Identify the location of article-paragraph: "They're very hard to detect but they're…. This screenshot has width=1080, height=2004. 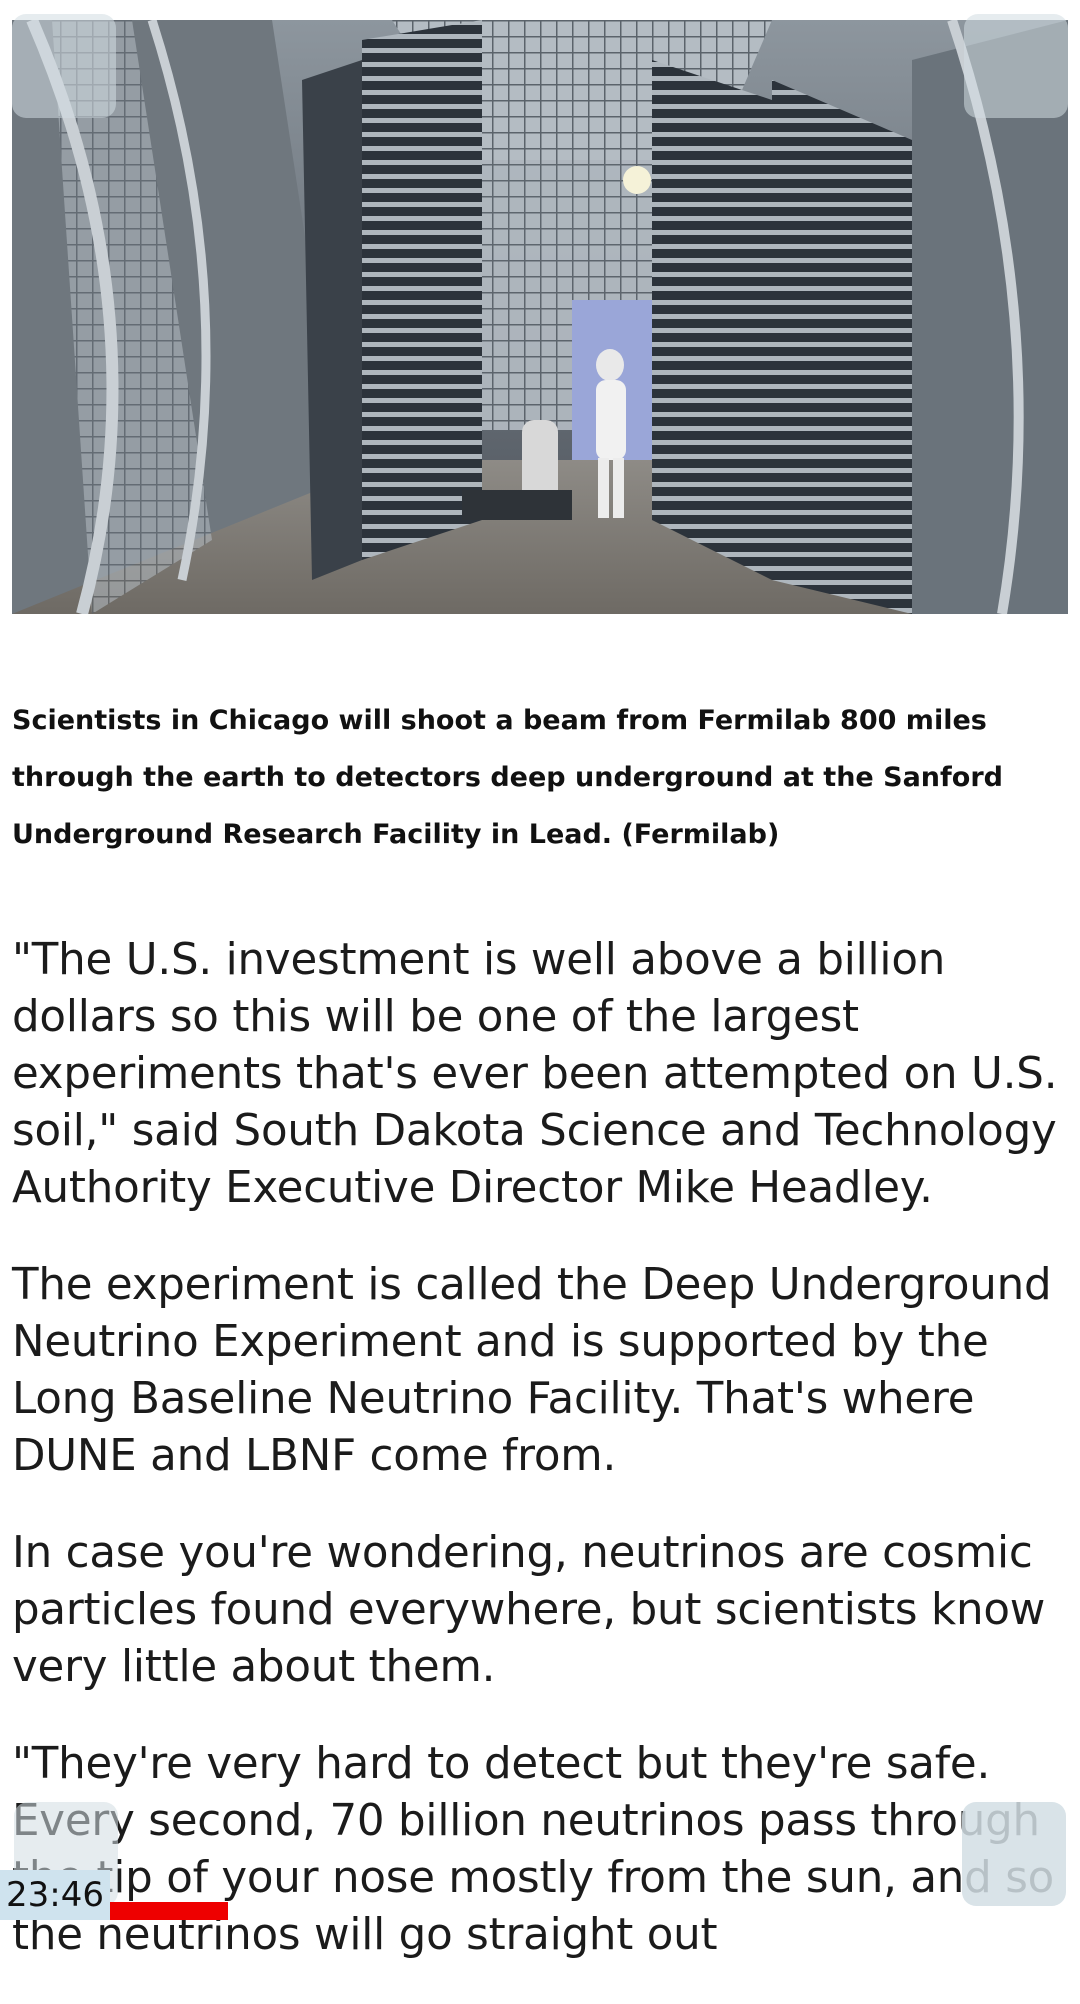
(533, 1849).